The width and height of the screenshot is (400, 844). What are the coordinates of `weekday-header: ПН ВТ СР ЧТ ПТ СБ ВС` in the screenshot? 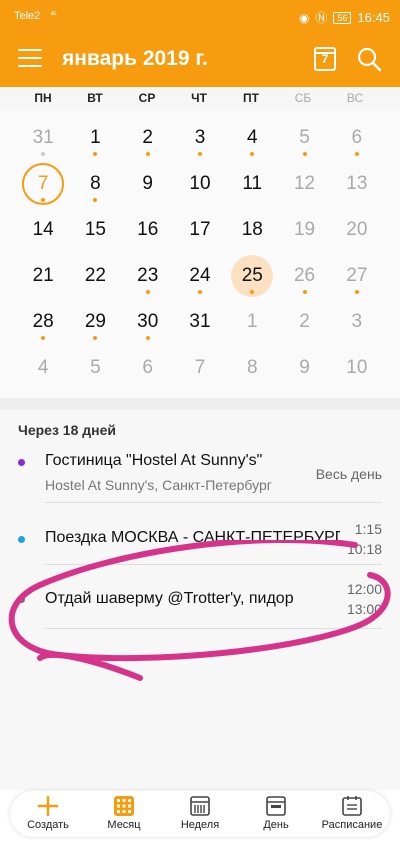 It's located at (200, 98).